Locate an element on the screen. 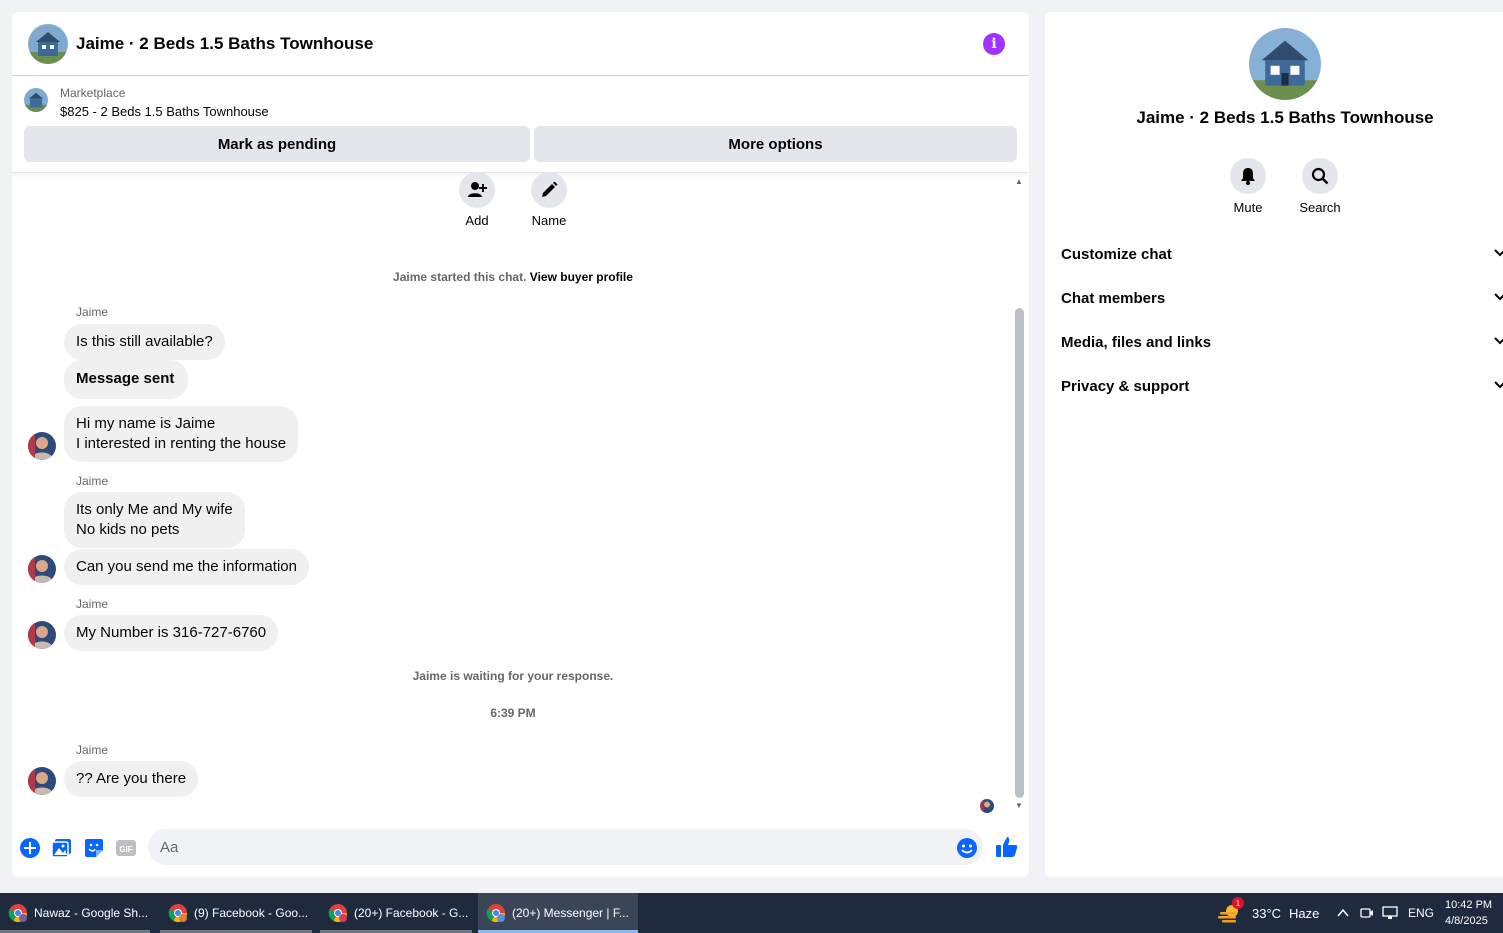 The height and width of the screenshot is (933, 1503). privacy-support-row: Privacy & support is located at coordinates (1282, 386).